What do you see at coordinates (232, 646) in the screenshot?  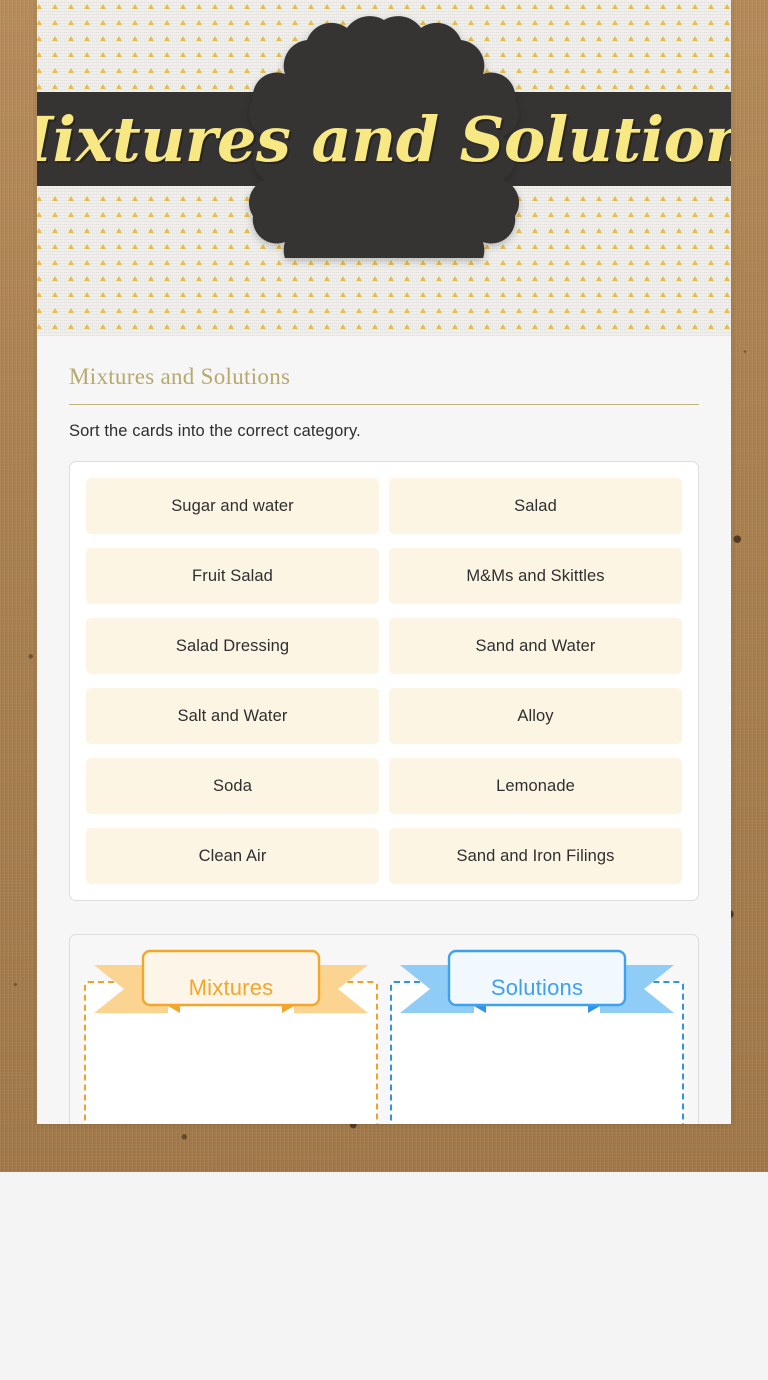 I see `card-item: Salad Dressing` at bounding box center [232, 646].